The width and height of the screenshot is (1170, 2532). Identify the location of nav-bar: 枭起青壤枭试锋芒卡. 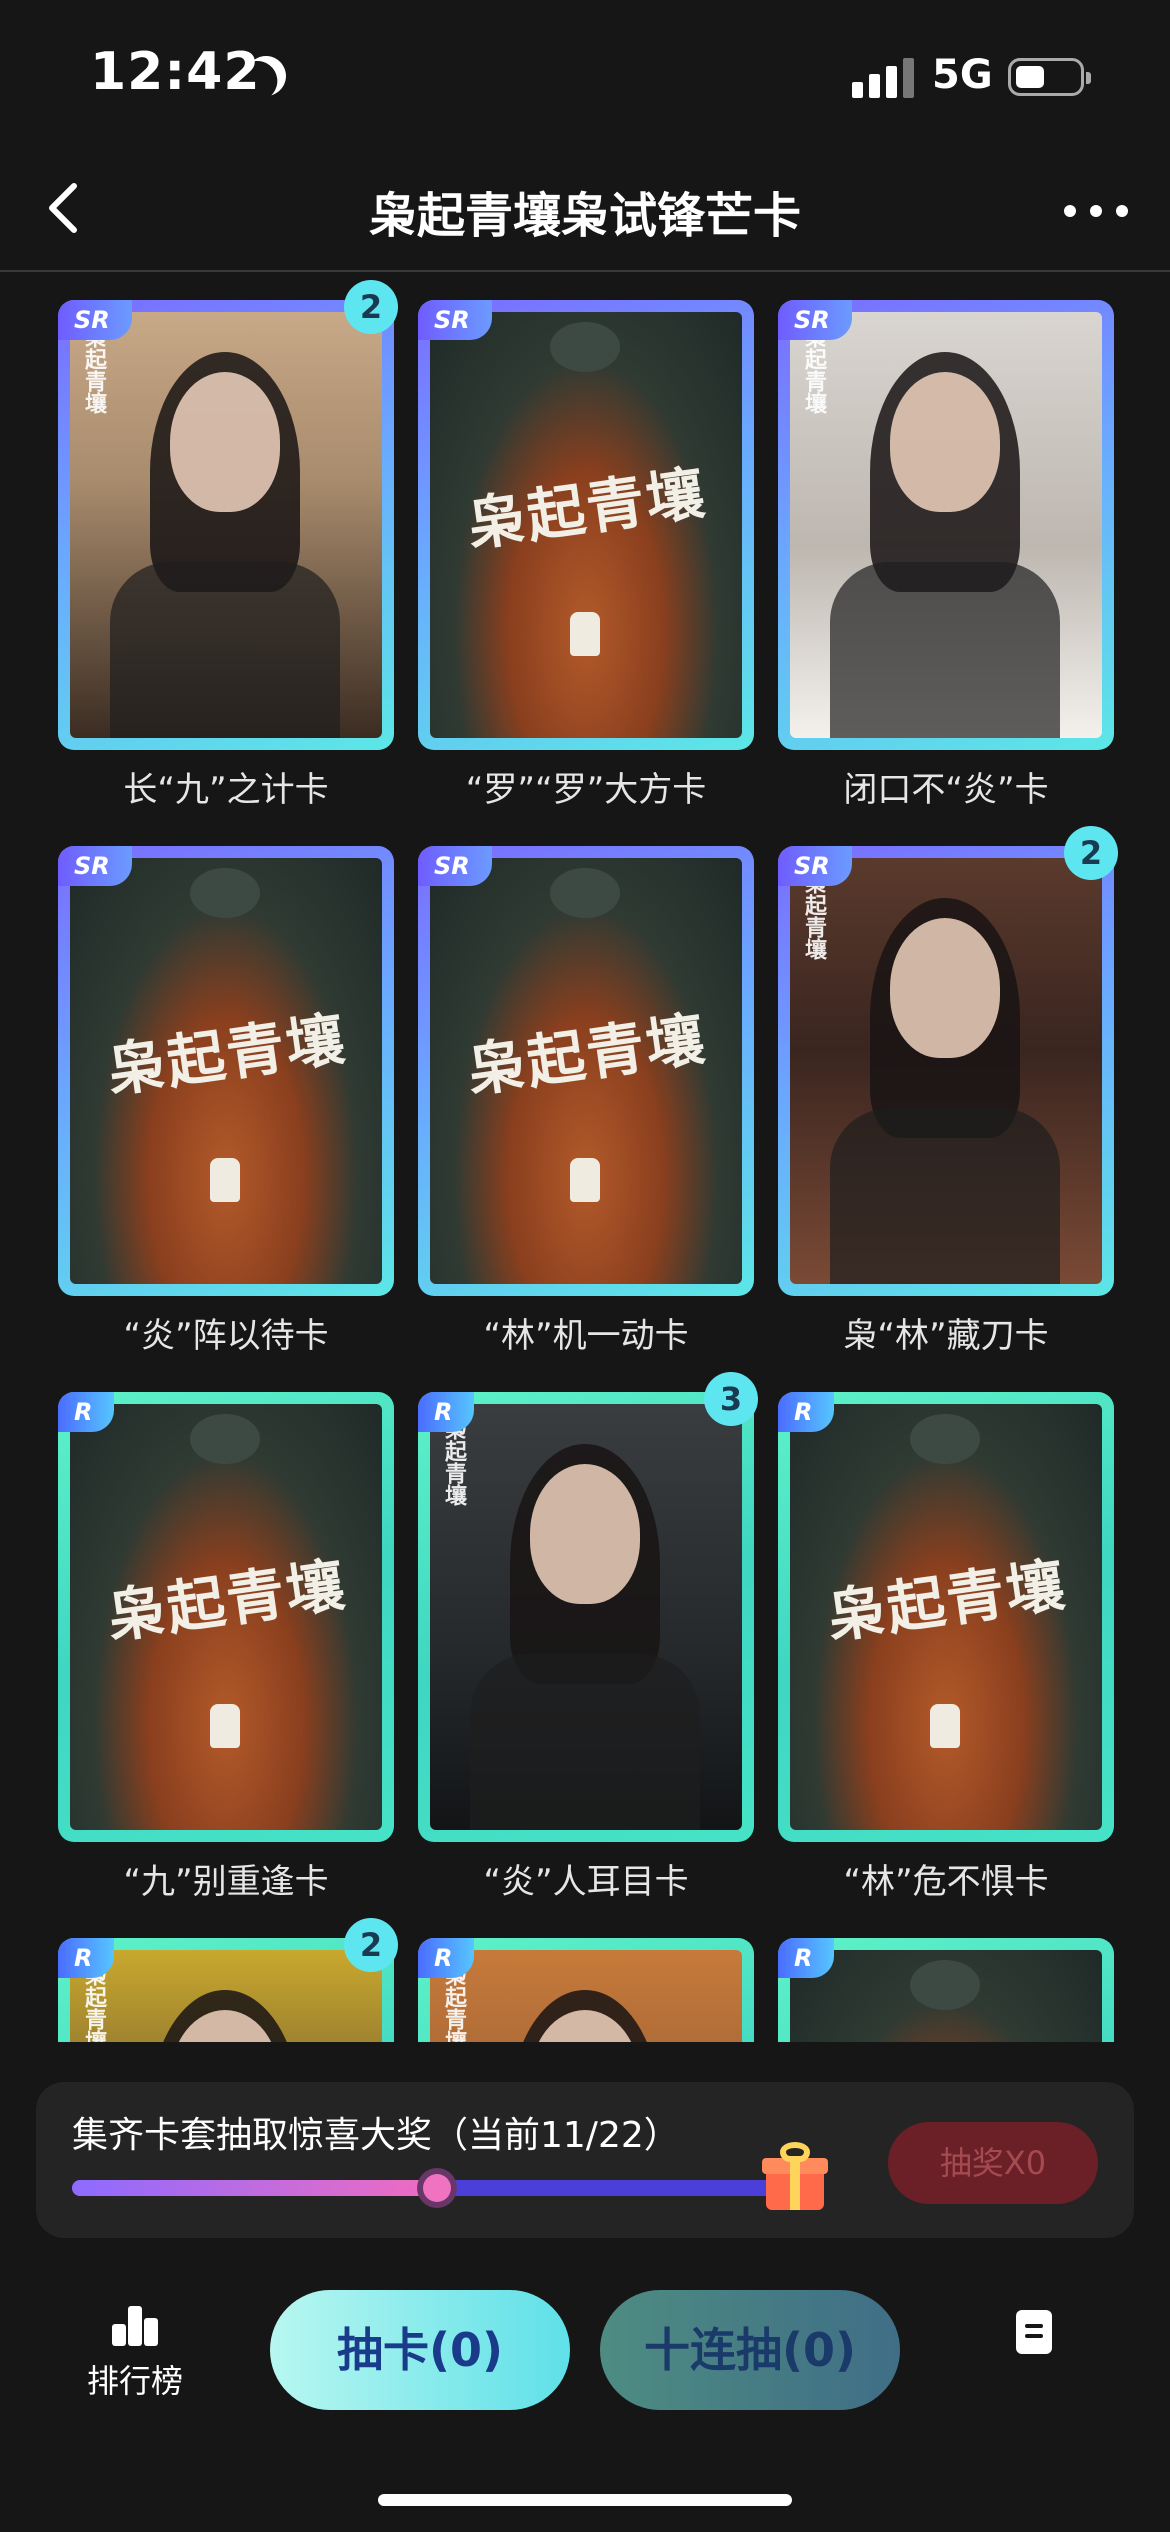
(585, 211).